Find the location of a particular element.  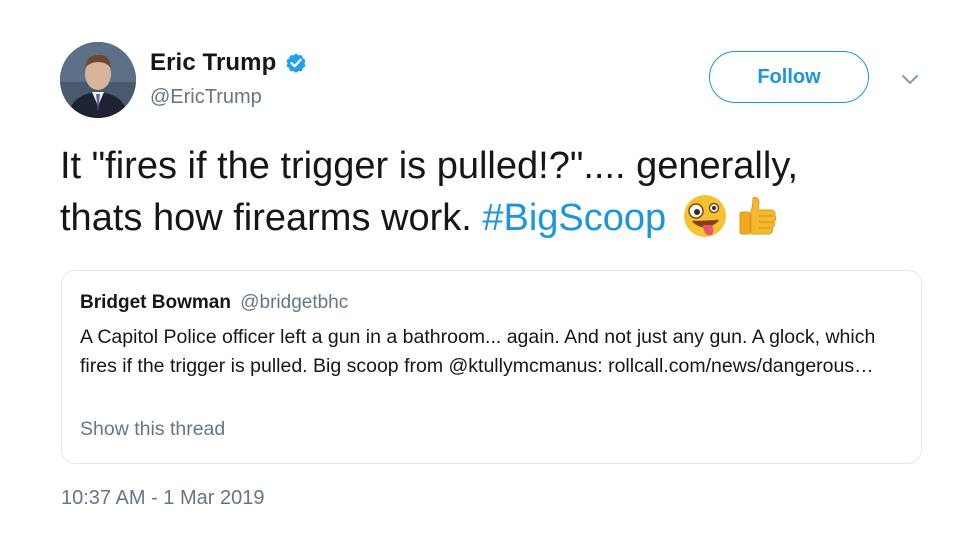

verified-badge-icon is located at coordinates (296, 63).